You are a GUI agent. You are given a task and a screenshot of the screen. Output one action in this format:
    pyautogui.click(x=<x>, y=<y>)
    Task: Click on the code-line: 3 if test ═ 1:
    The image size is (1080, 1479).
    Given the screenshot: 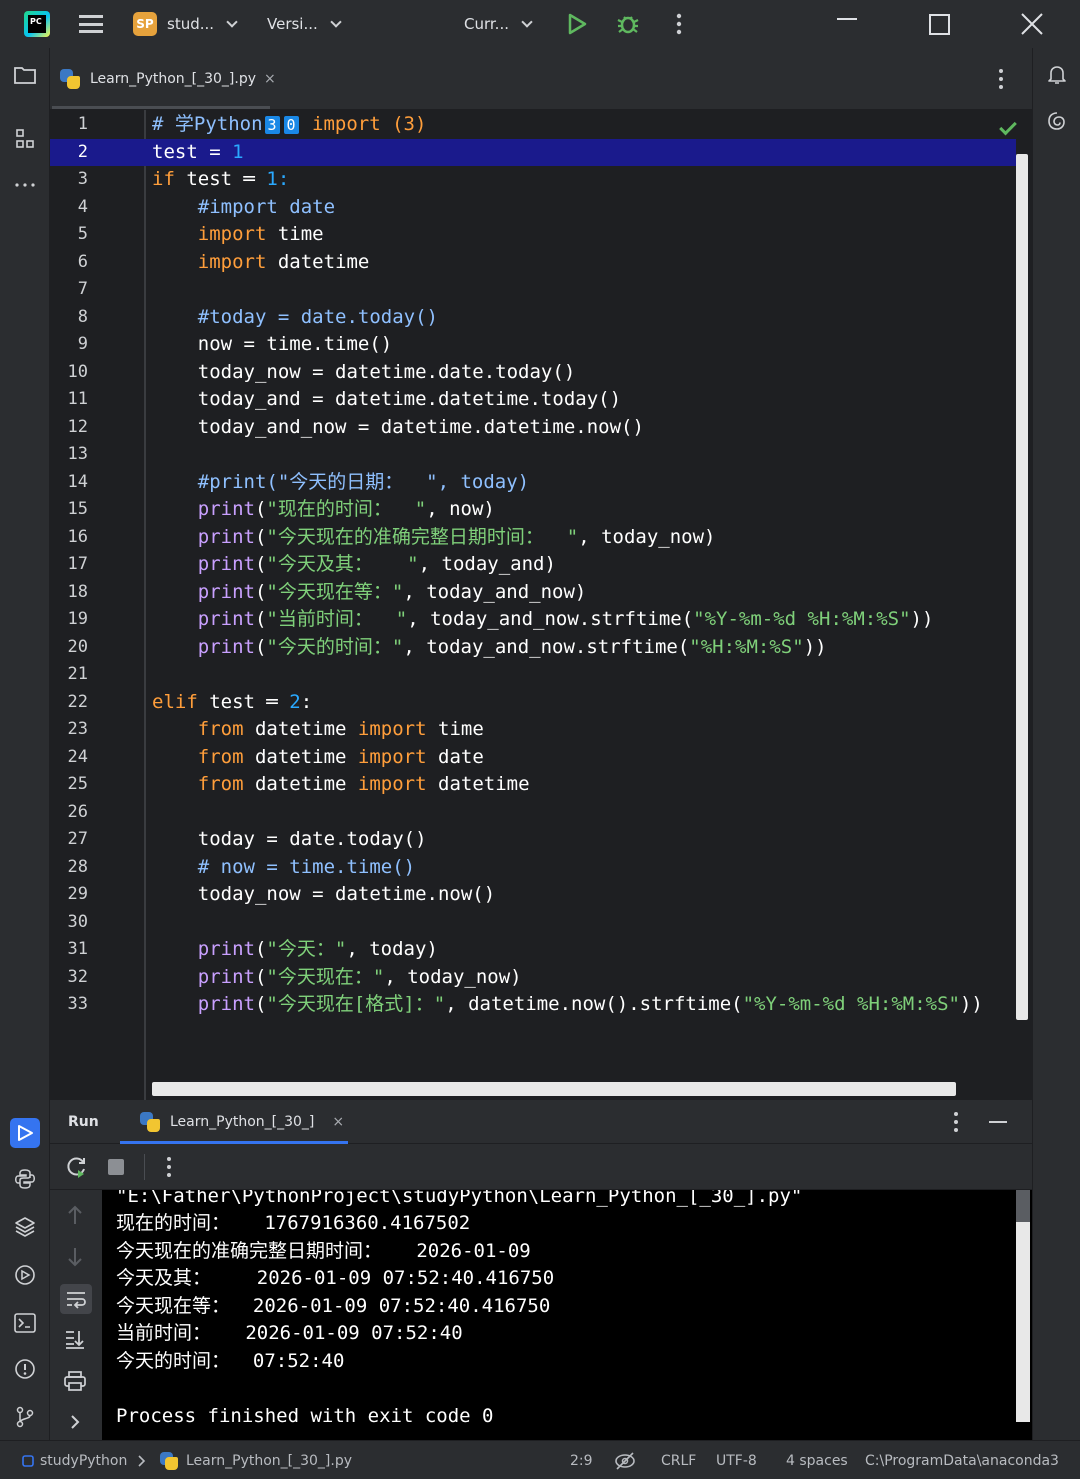 What is the action you would take?
    pyautogui.click(x=533, y=180)
    